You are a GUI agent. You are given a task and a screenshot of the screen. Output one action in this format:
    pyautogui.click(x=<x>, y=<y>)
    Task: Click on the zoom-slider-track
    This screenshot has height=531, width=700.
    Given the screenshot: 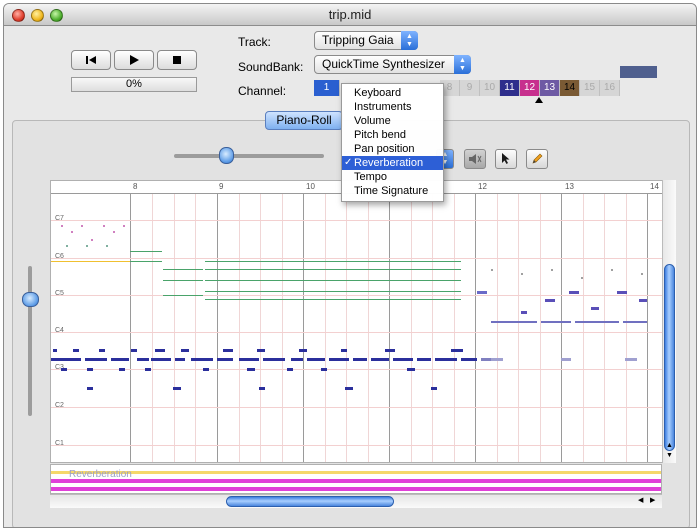 What is the action you would take?
    pyautogui.click(x=249, y=156)
    